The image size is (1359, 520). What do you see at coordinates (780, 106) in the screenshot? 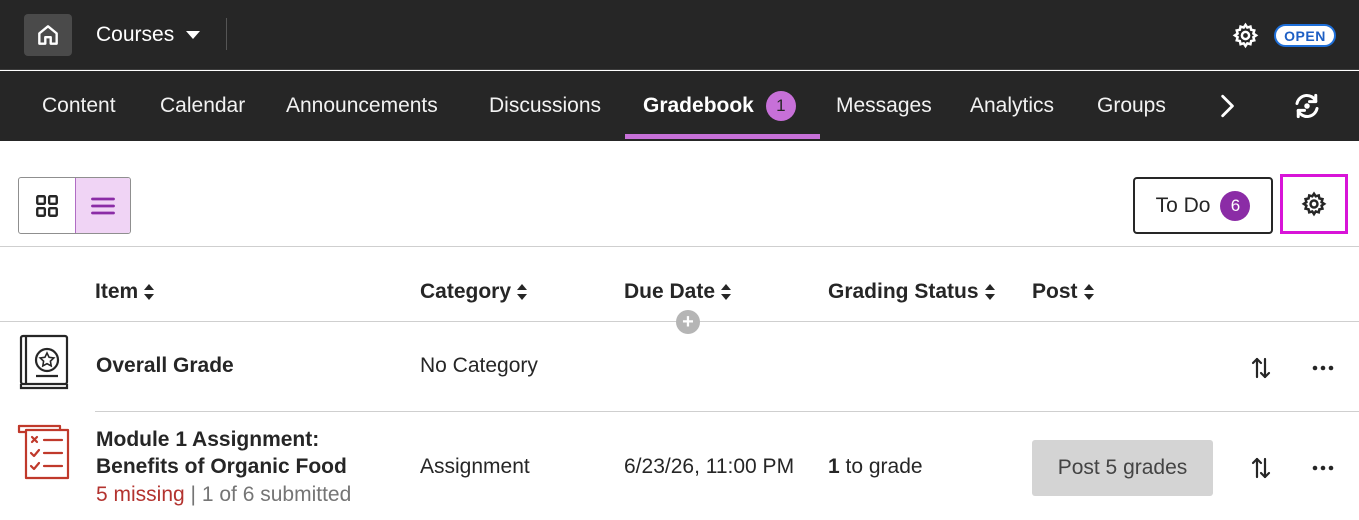
I see `gradebook-count-badge: 1` at bounding box center [780, 106].